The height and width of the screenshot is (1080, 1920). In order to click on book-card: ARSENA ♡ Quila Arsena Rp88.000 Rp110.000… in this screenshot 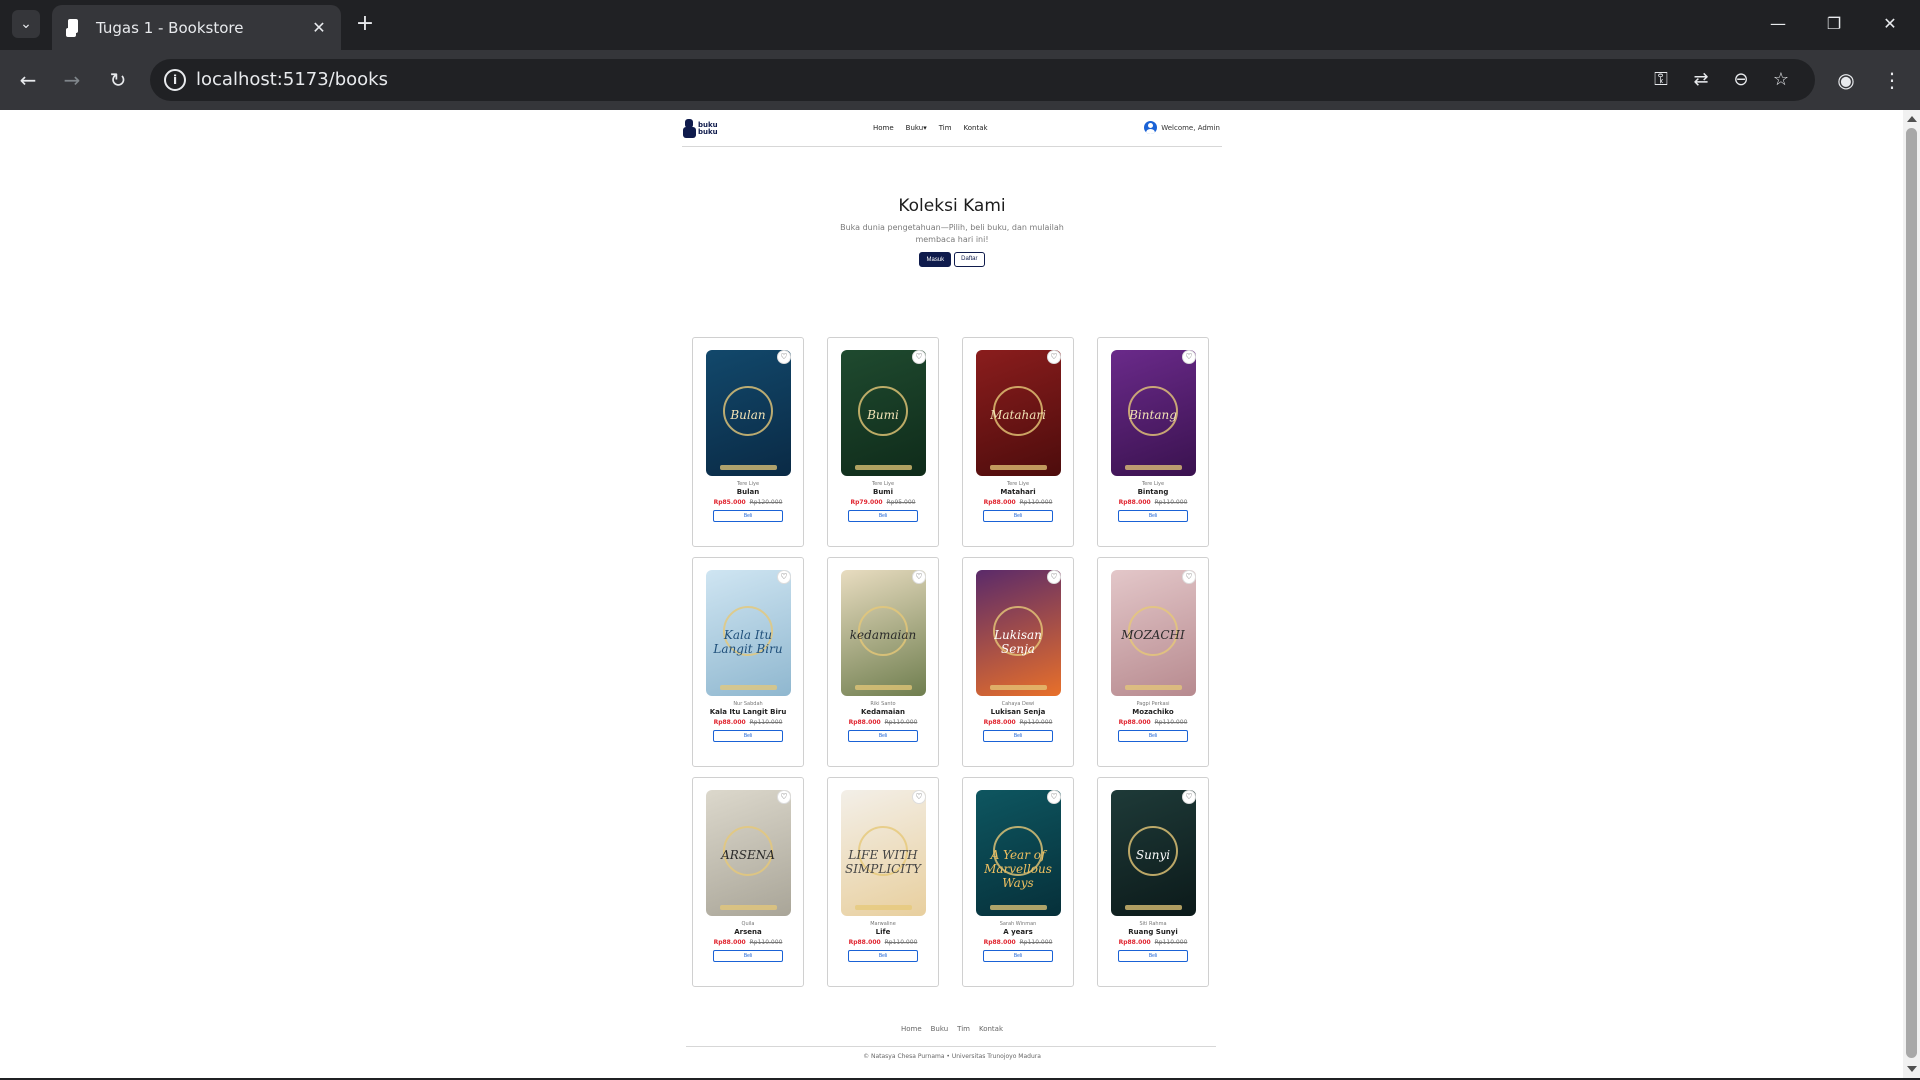, I will do `click(748, 882)`.